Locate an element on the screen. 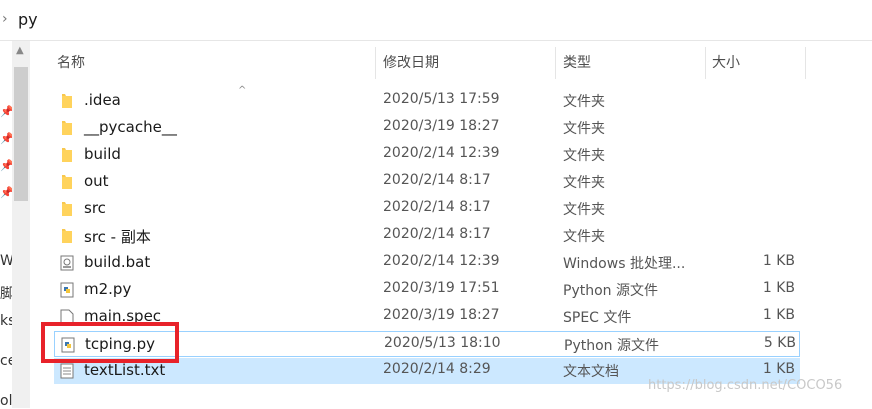 This screenshot has height=409, width=872. python-file-icon is located at coordinates (67, 290).